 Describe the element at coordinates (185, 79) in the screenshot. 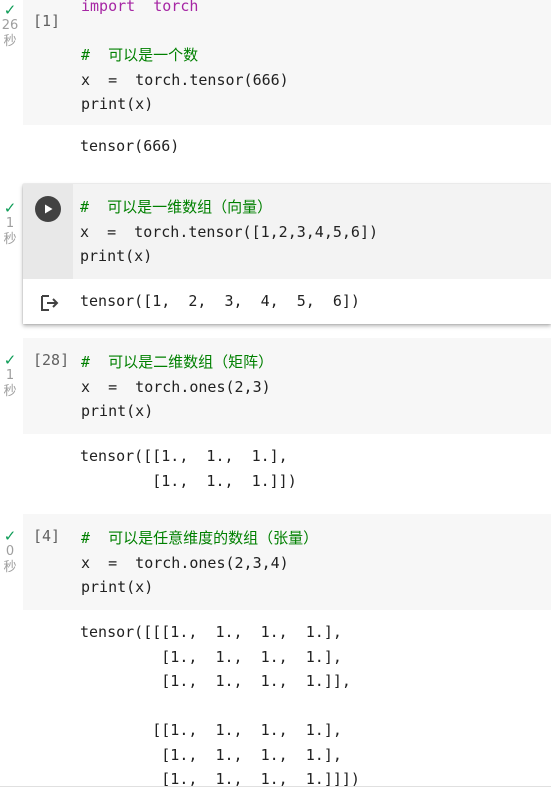

I see `code-line: x = torch.tensor(666)` at that location.